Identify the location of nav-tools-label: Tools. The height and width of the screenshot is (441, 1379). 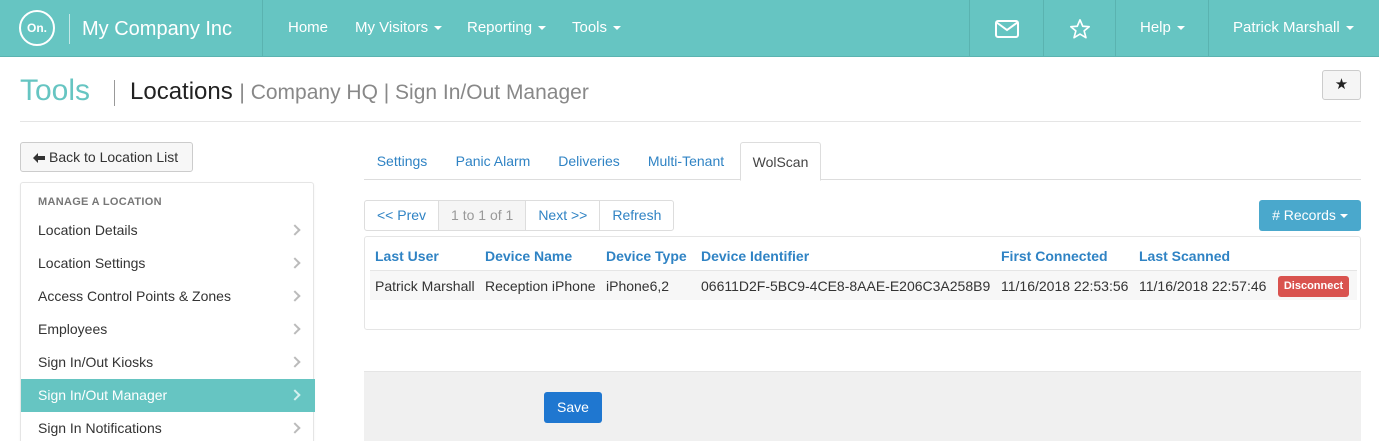
(590, 27).